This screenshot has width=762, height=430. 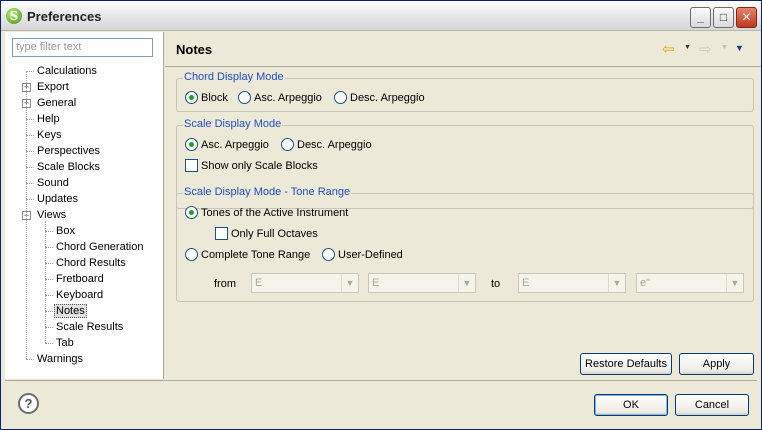 I want to click on tree-item-label: Box, so click(x=65, y=231).